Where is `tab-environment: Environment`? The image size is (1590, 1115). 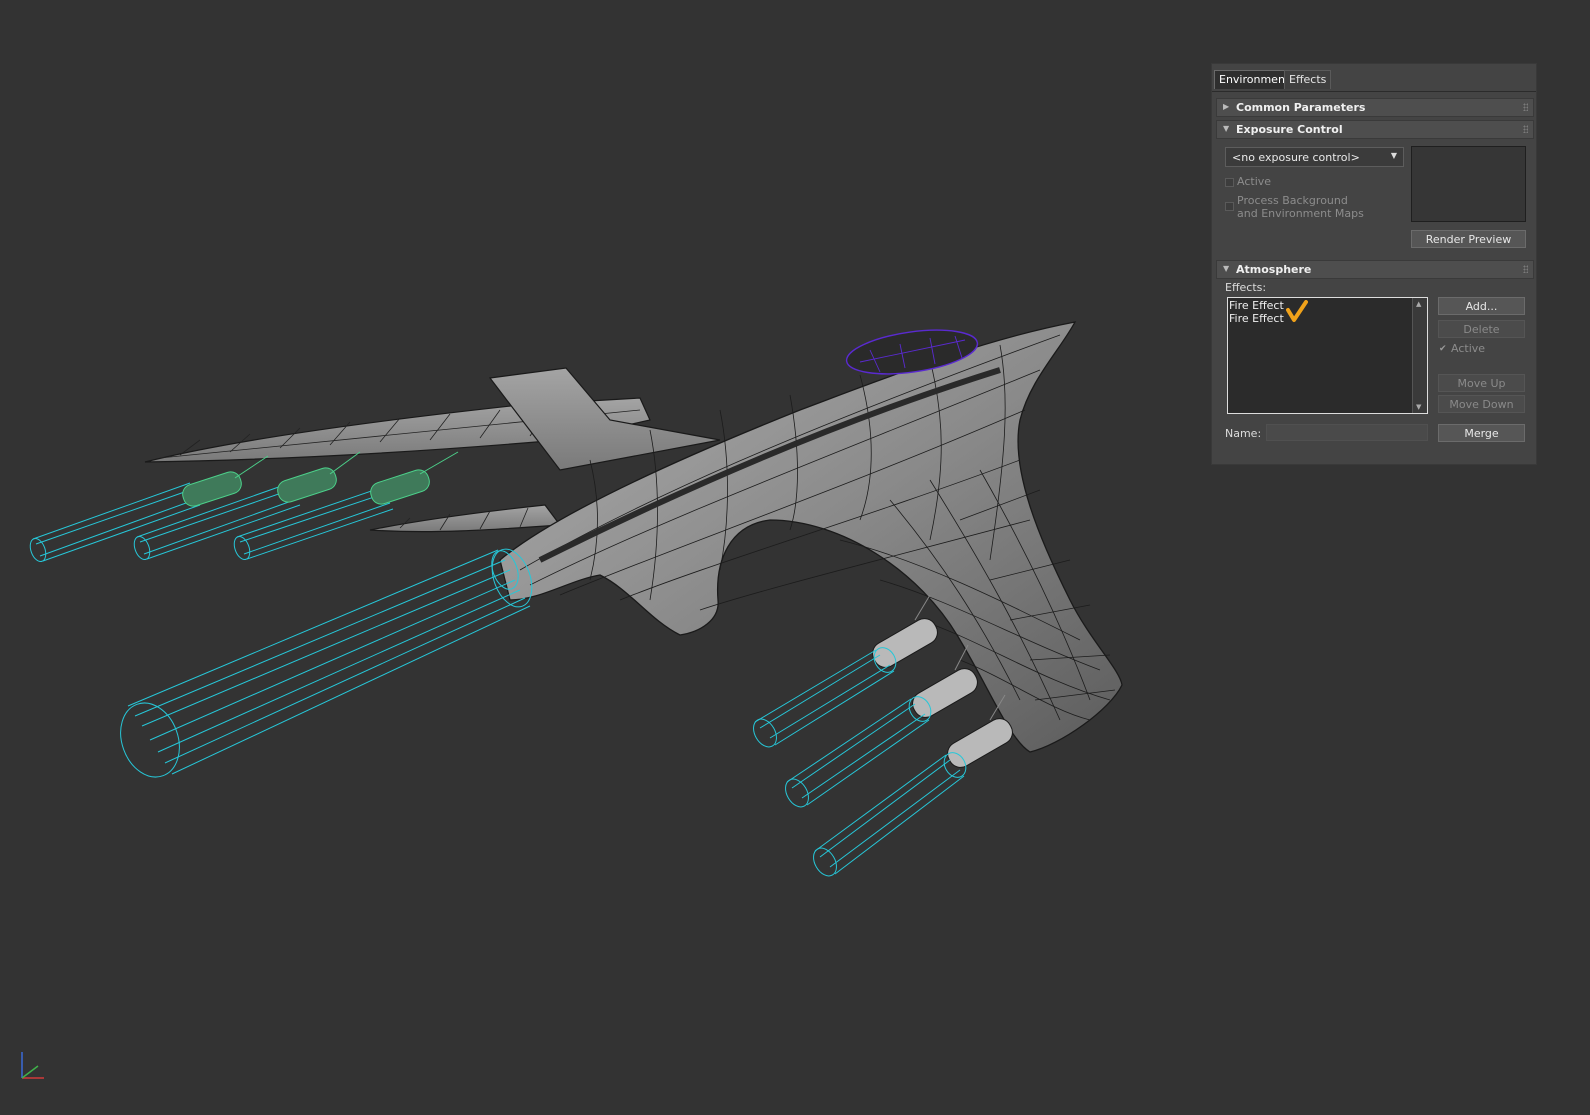 tab-environment: Environment is located at coordinates (1254, 79).